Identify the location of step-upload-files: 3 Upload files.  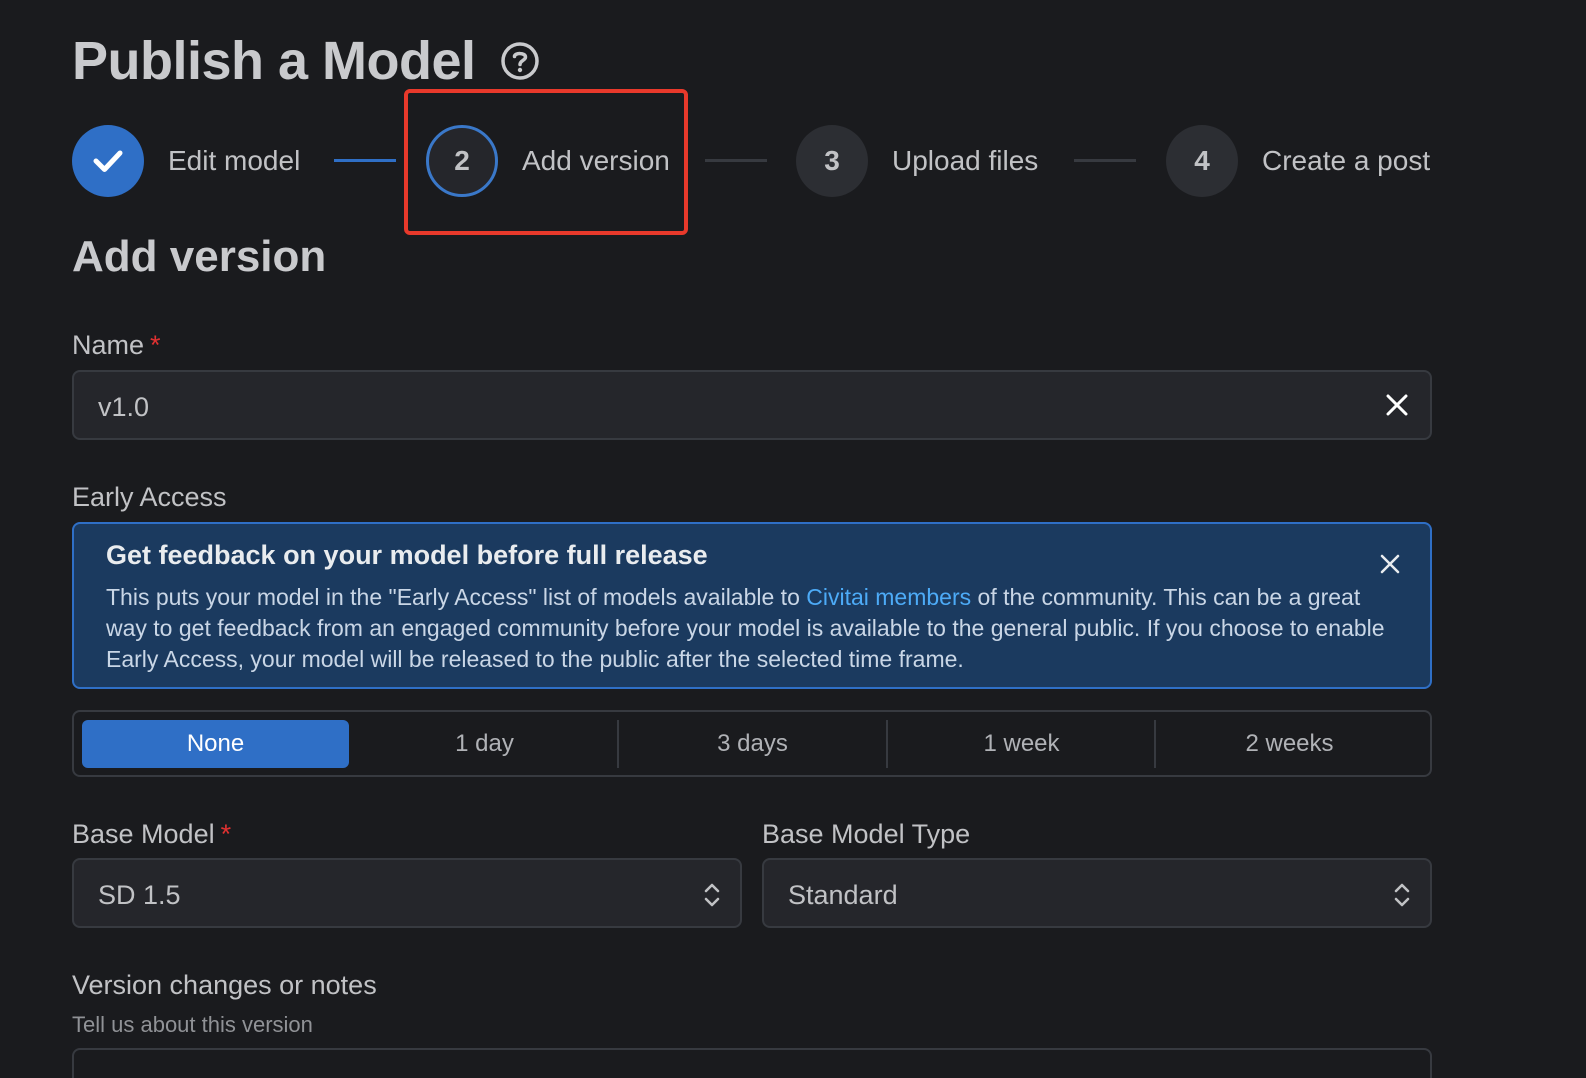
(917, 161).